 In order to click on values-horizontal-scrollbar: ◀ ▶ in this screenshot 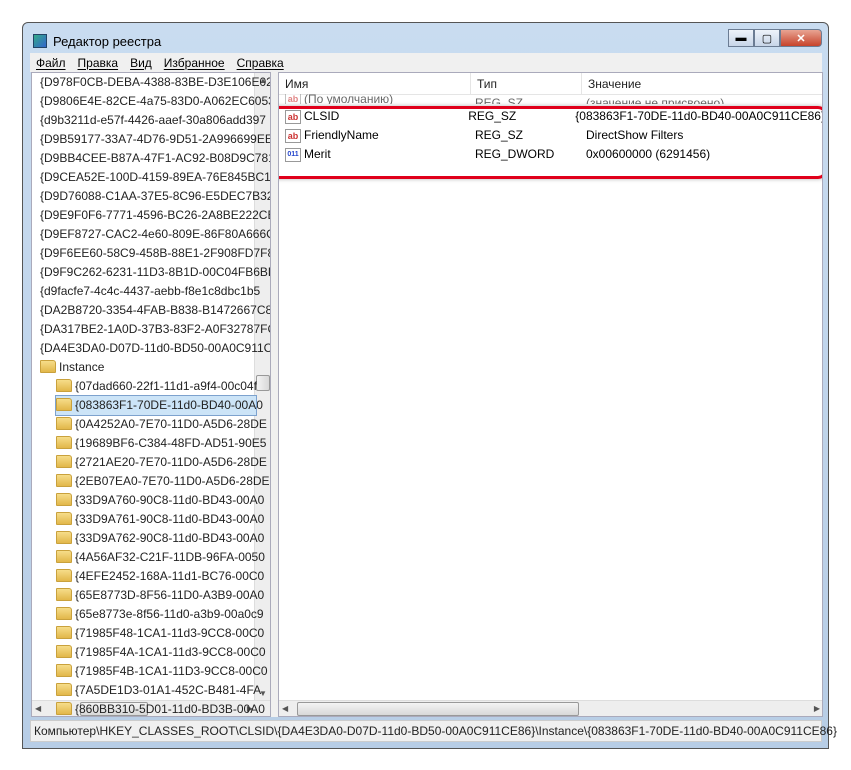, I will do `click(550, 708)`.